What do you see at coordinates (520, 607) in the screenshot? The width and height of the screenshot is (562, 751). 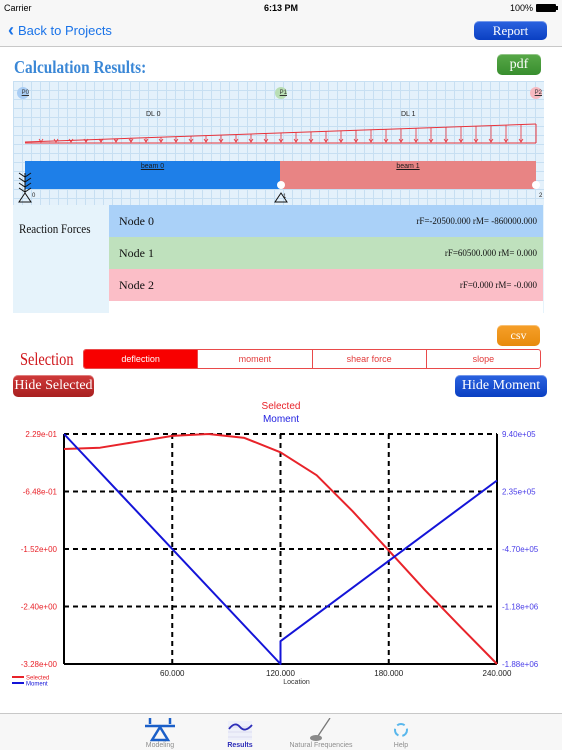 I see `right-axis-tick-label: -1.18e+06` at bounding box center [520, 607].